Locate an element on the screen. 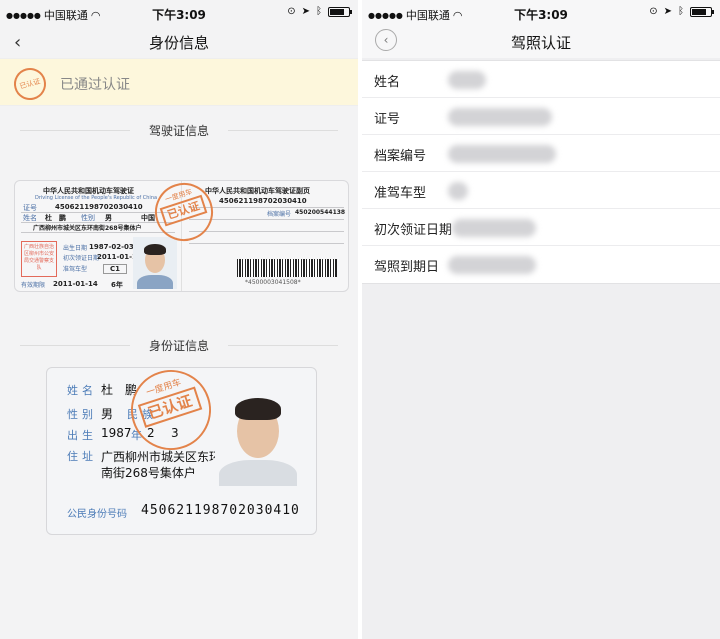 This screenshot has width=720, height=639. list-item-name: 姓名 is located at coordinates (541, 79).